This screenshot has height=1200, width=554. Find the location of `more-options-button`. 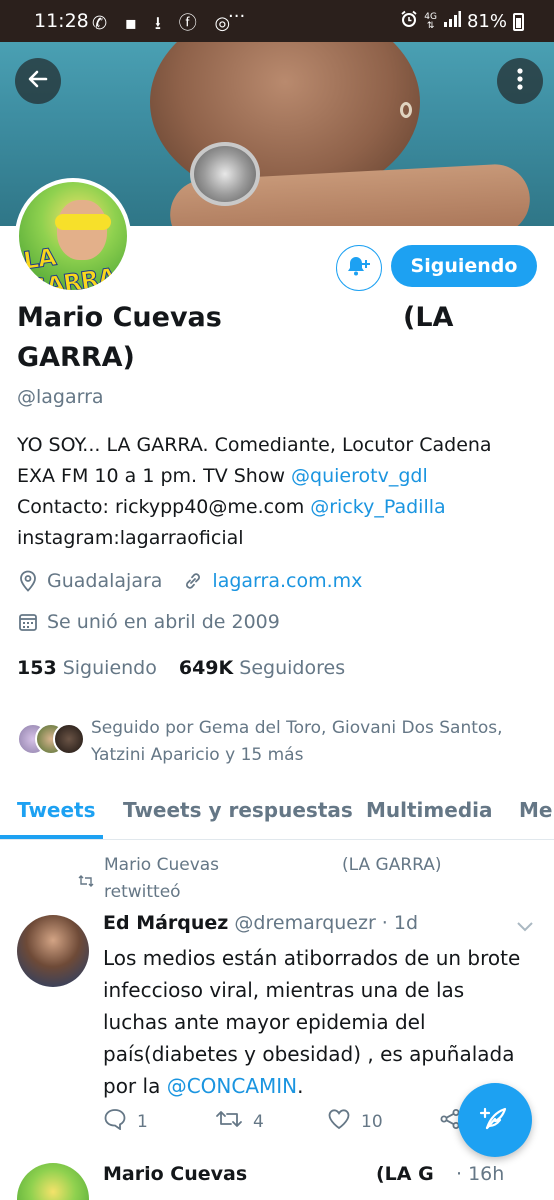

more-options-button is located at coordinates (520, 81).